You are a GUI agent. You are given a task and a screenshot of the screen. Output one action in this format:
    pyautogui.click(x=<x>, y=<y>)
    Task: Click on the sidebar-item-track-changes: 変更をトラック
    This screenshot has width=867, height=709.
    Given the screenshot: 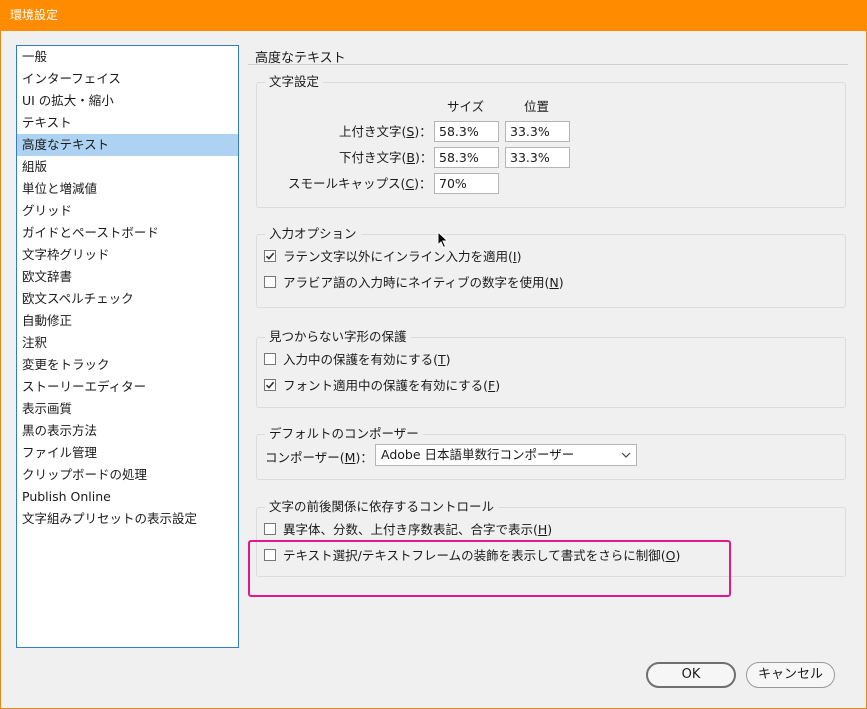 What is the action you would take?
    pyautogui.click(x=127, y=365)
    